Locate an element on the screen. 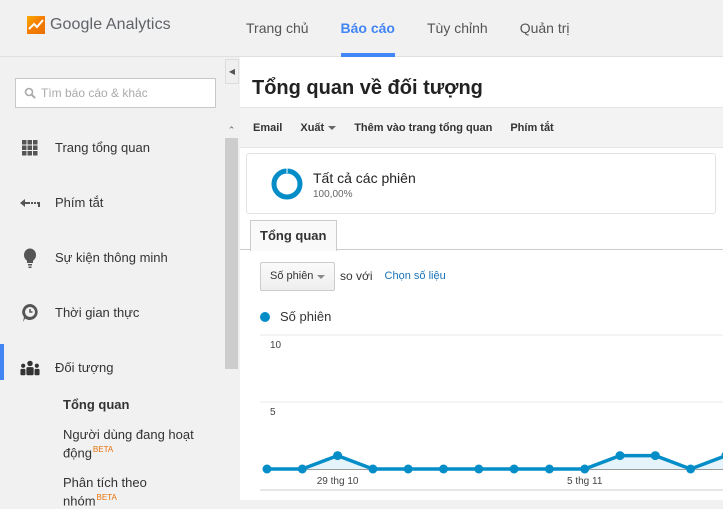 This screenshot has width=723, height=509. nav-admin: Quản trị is located at coordinates (545, 28).